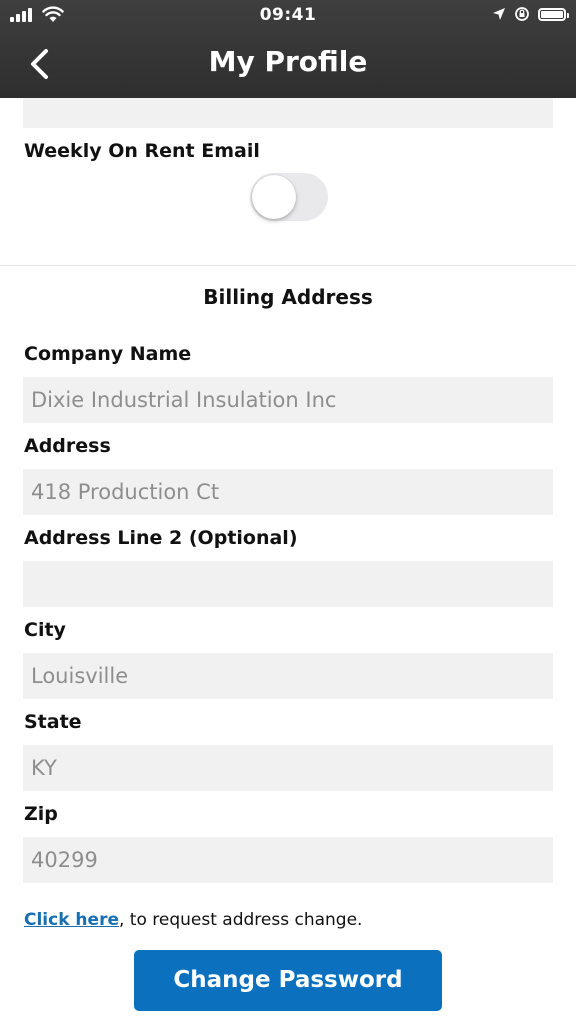 The image size is (576, 1024). I want to click on address-change-note: Click here, to request address change., so click(193, 920).